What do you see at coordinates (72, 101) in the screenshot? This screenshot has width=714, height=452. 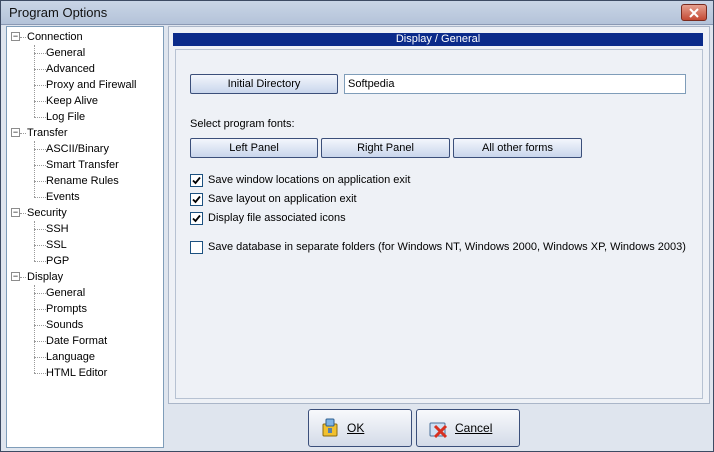 I see `tree-item: Keep Alive` at bounding box center [72, 101].